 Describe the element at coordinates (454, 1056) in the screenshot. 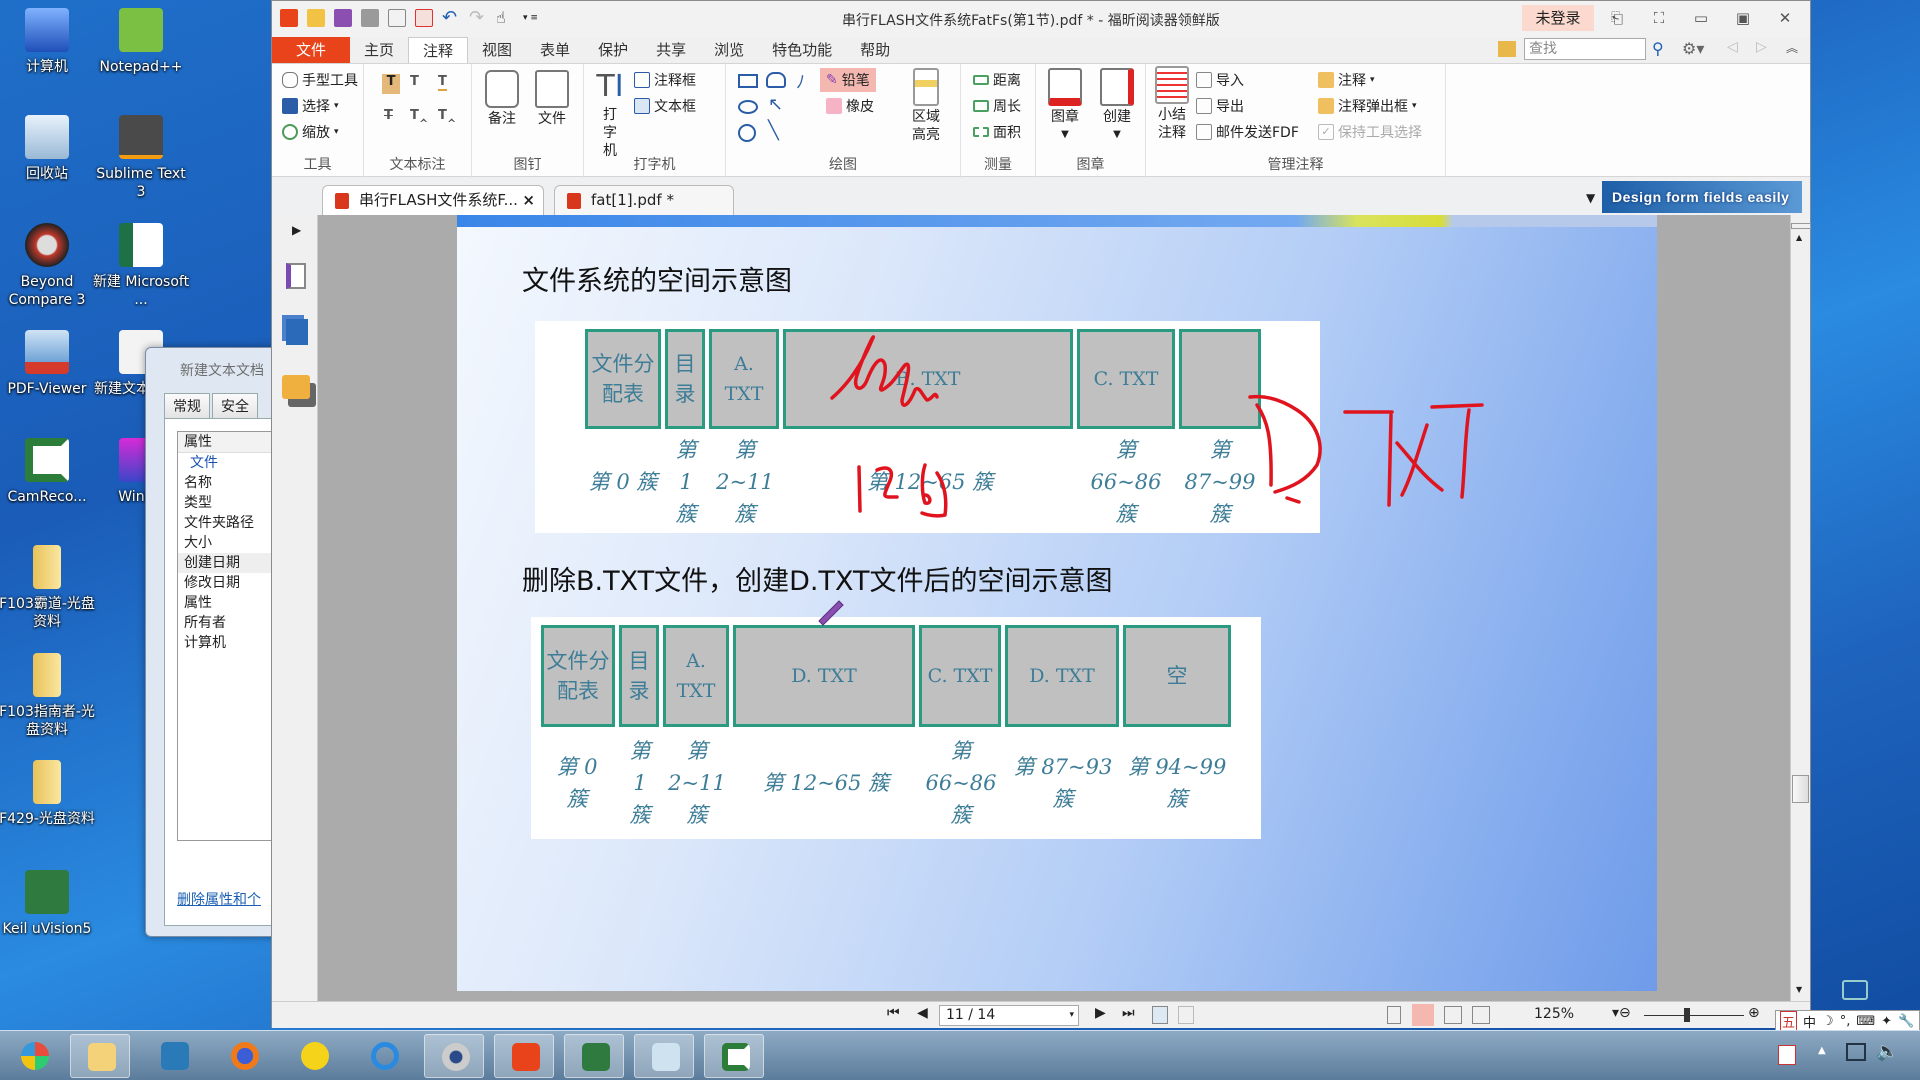

I see `taskbar-webcam` at that location.